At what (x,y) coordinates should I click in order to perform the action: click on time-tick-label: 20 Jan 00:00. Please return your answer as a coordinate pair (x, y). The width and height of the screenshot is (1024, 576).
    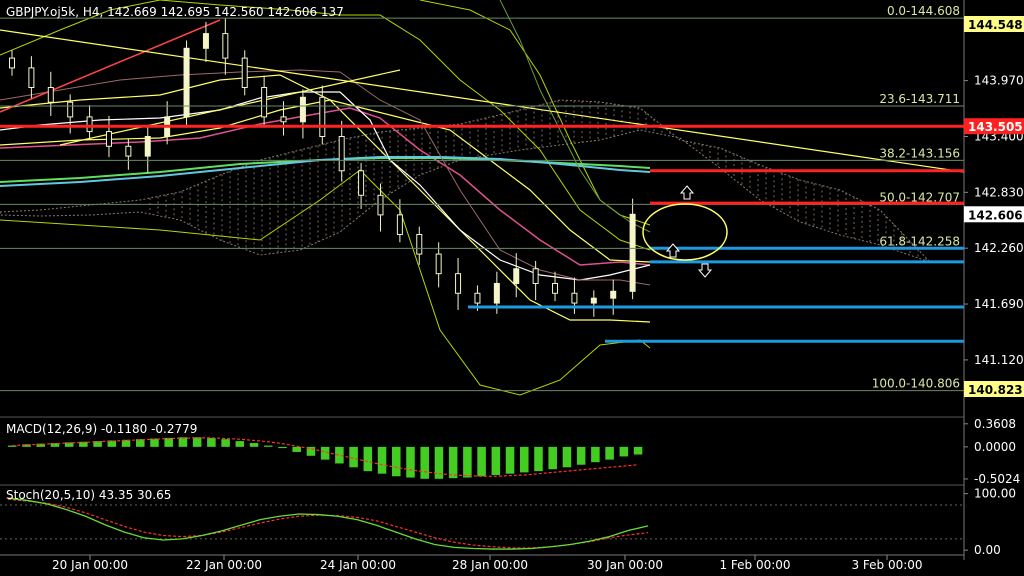
    Looking at the image, I should click on (90, 565).